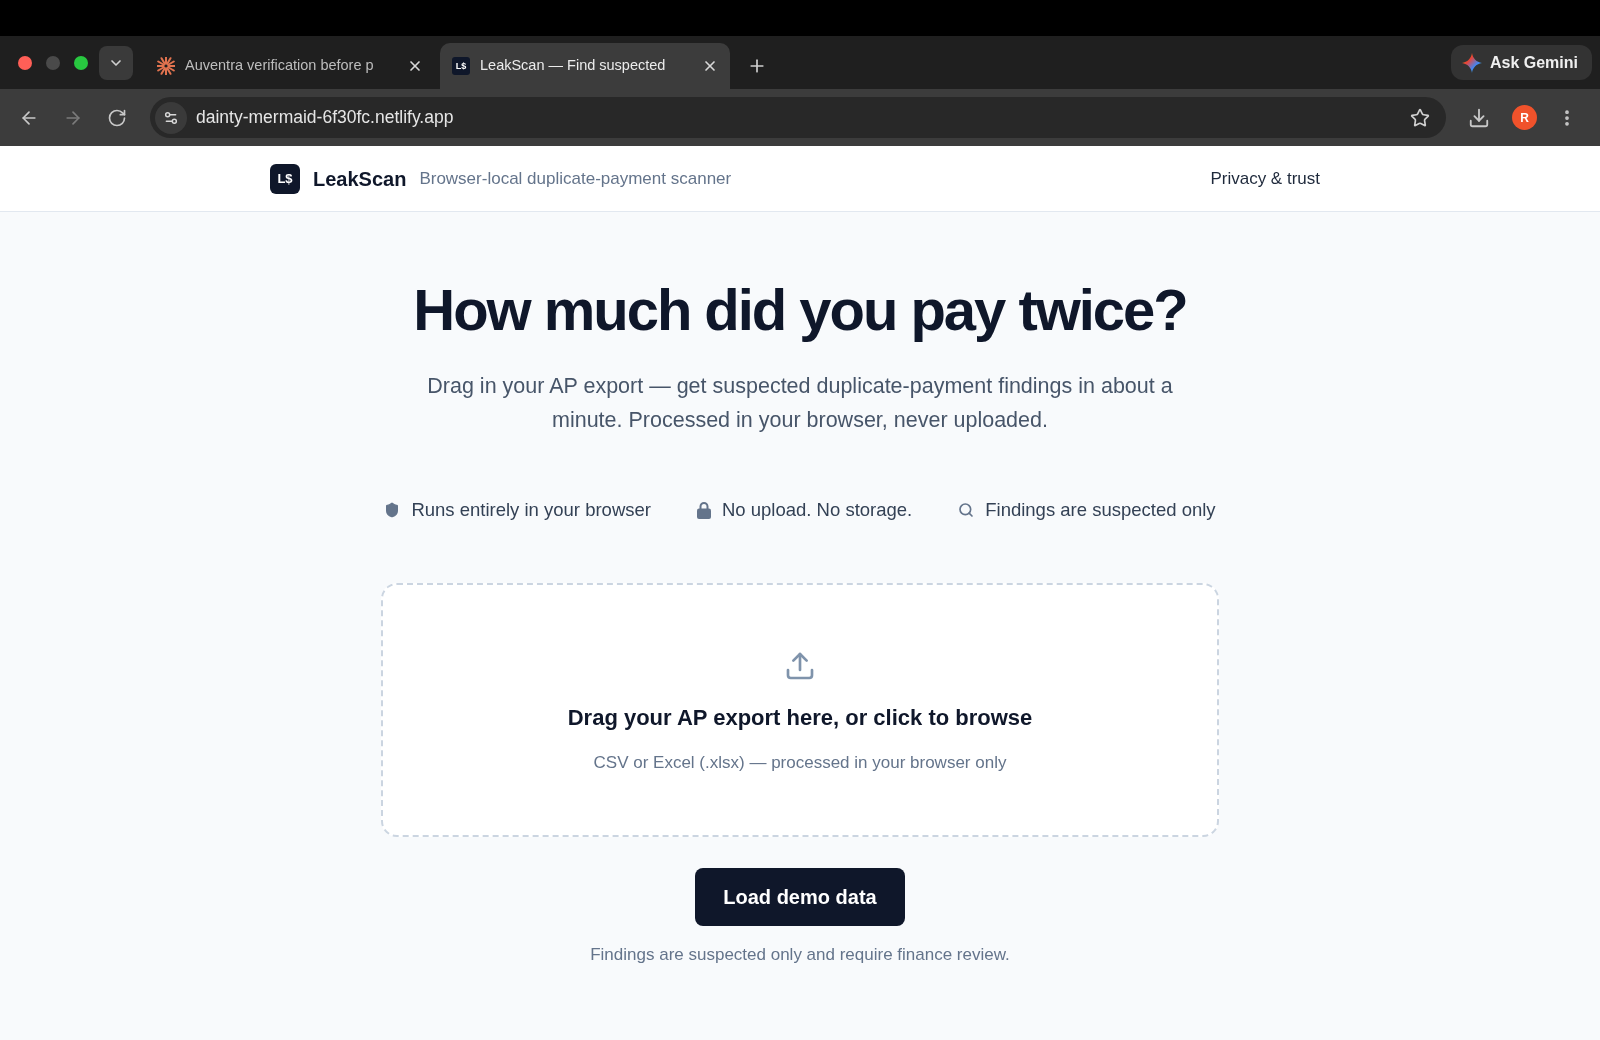  I want to click on close-window-icon, so click(25, 62).